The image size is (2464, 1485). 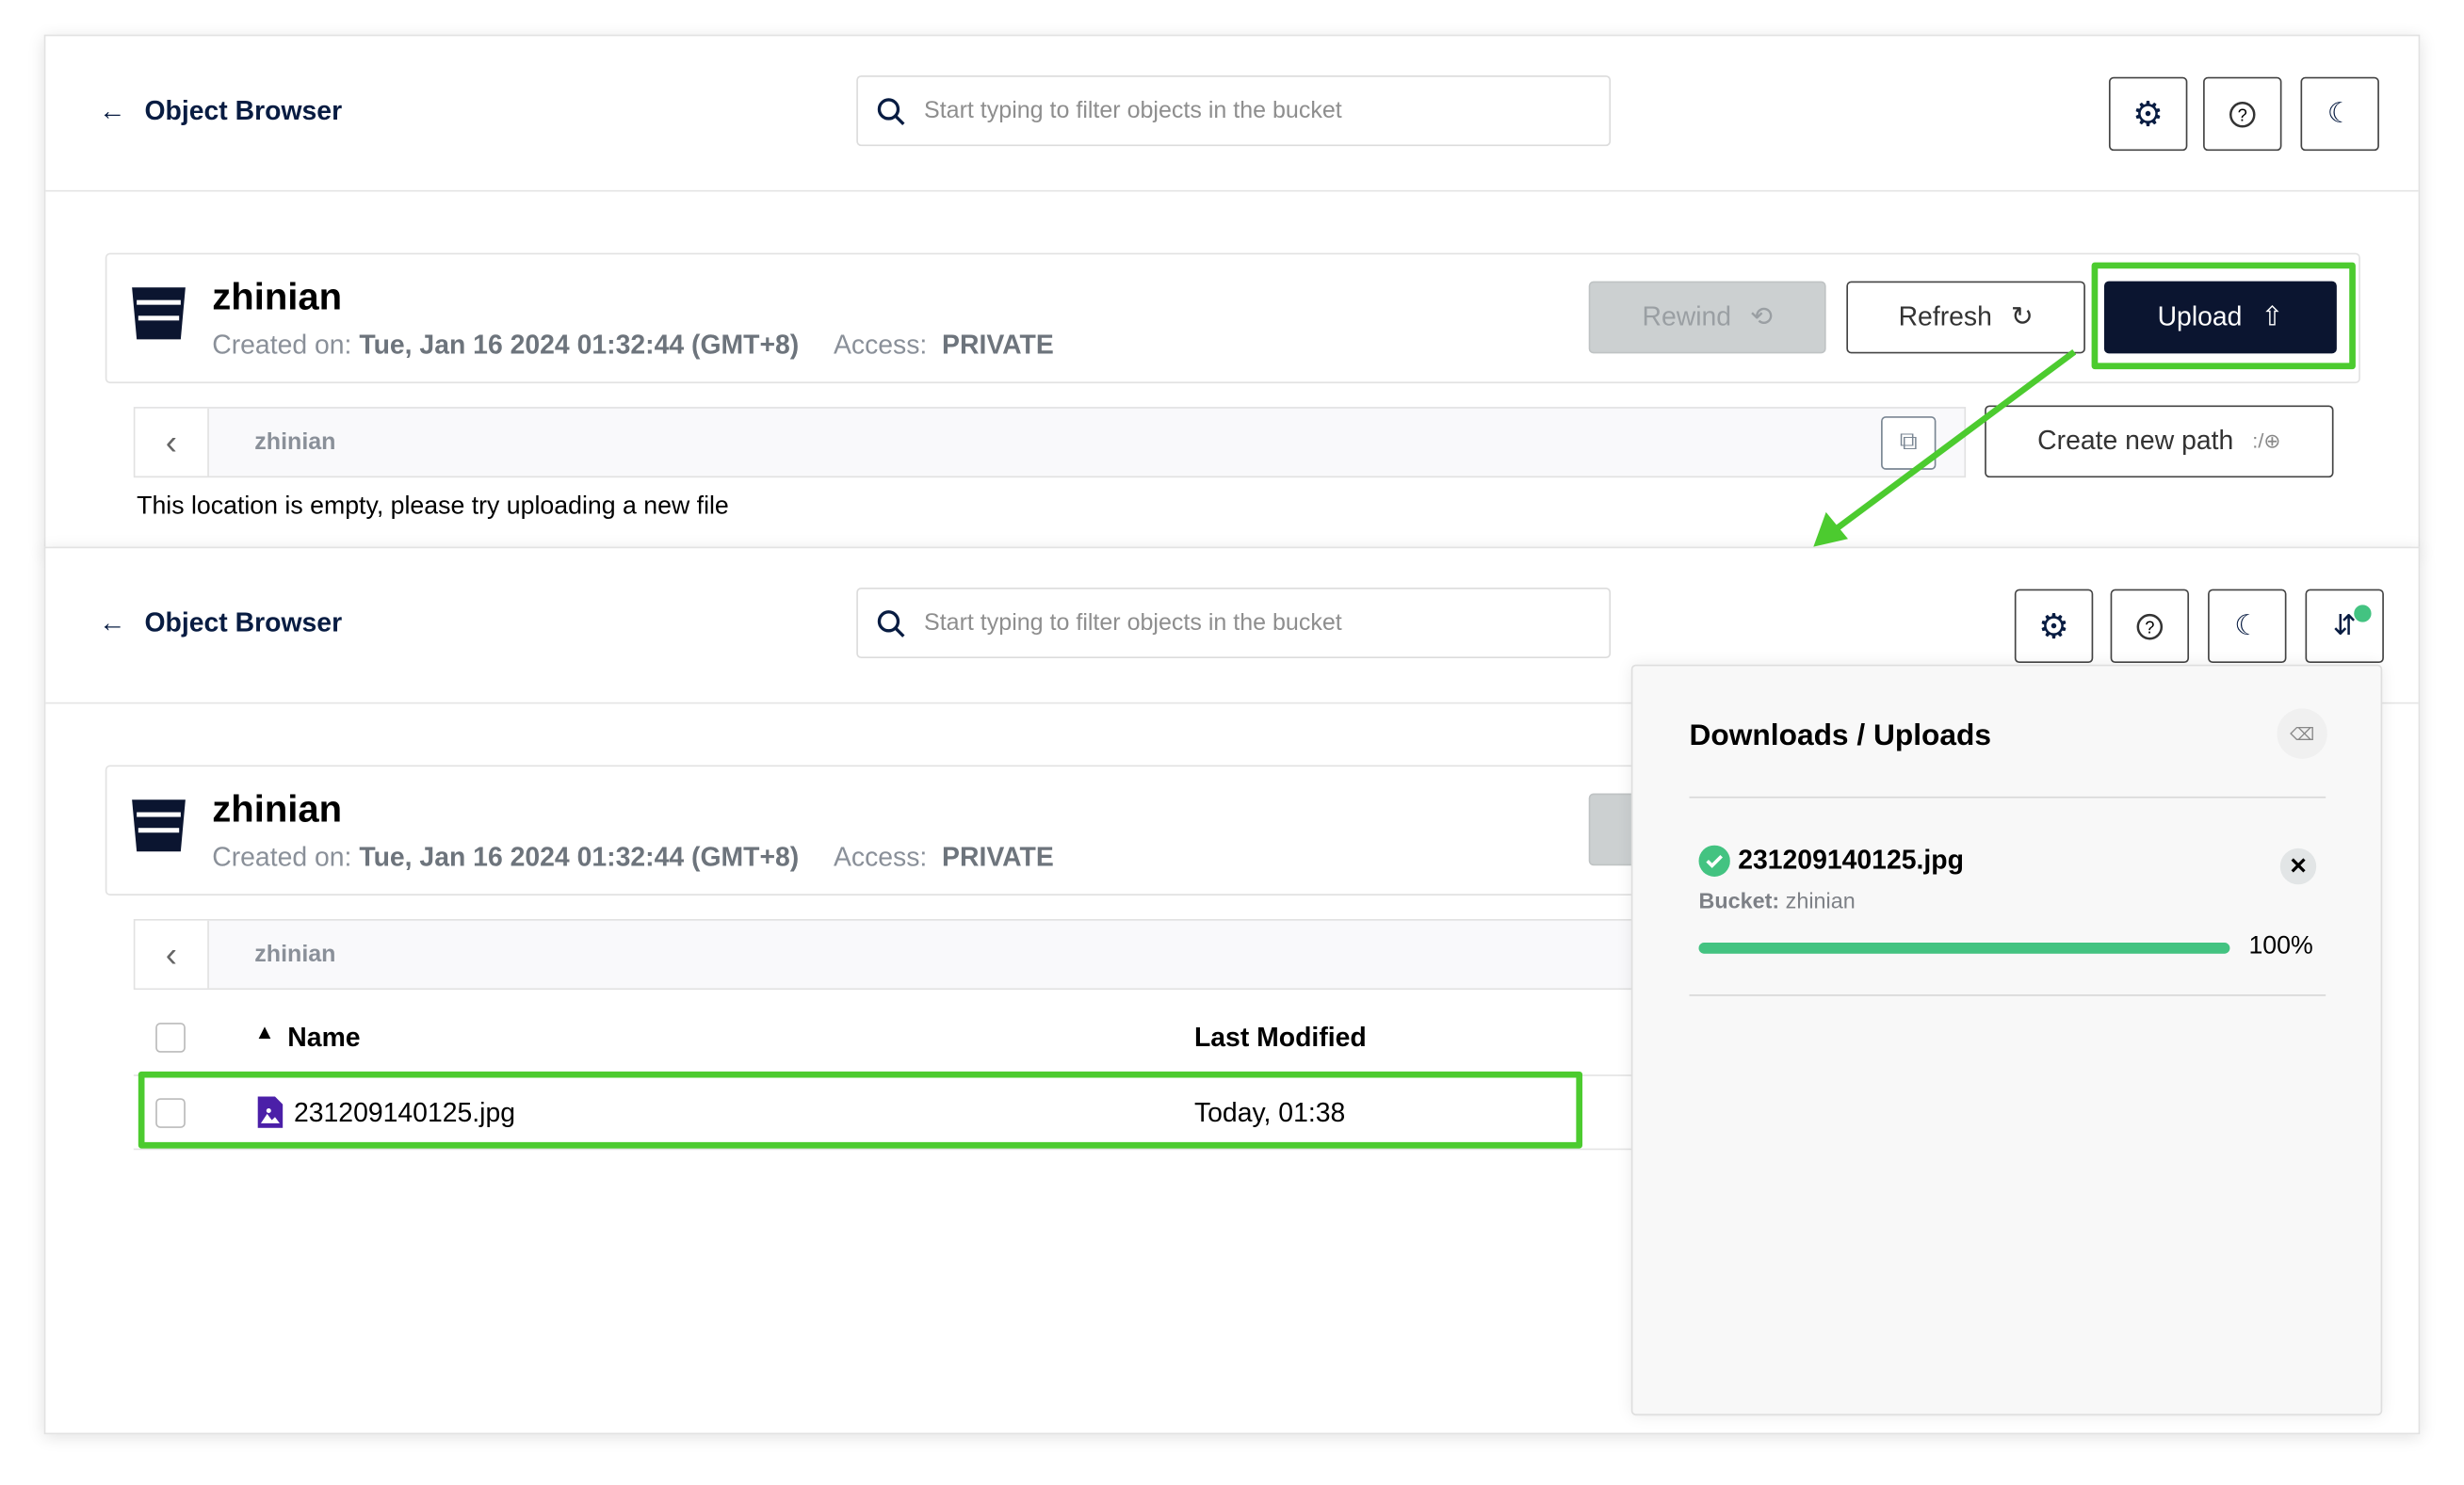 What do you see at coordinates (1945, 448) in the screenshot?
I see `annotation-arrow` at bounding box center [1945, 448].